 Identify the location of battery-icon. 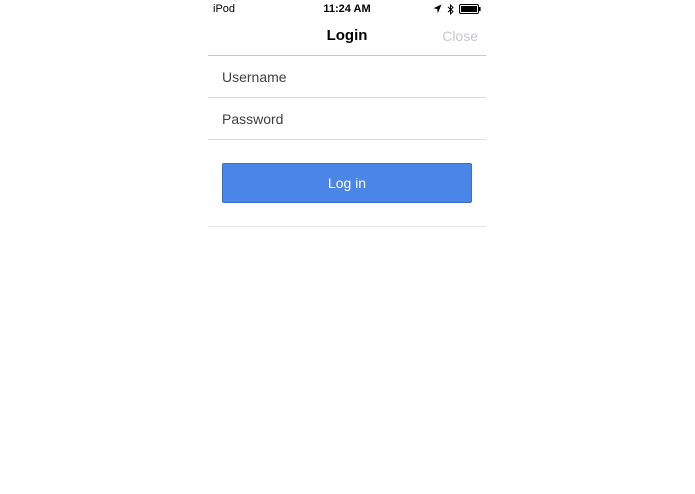
(470, 9).